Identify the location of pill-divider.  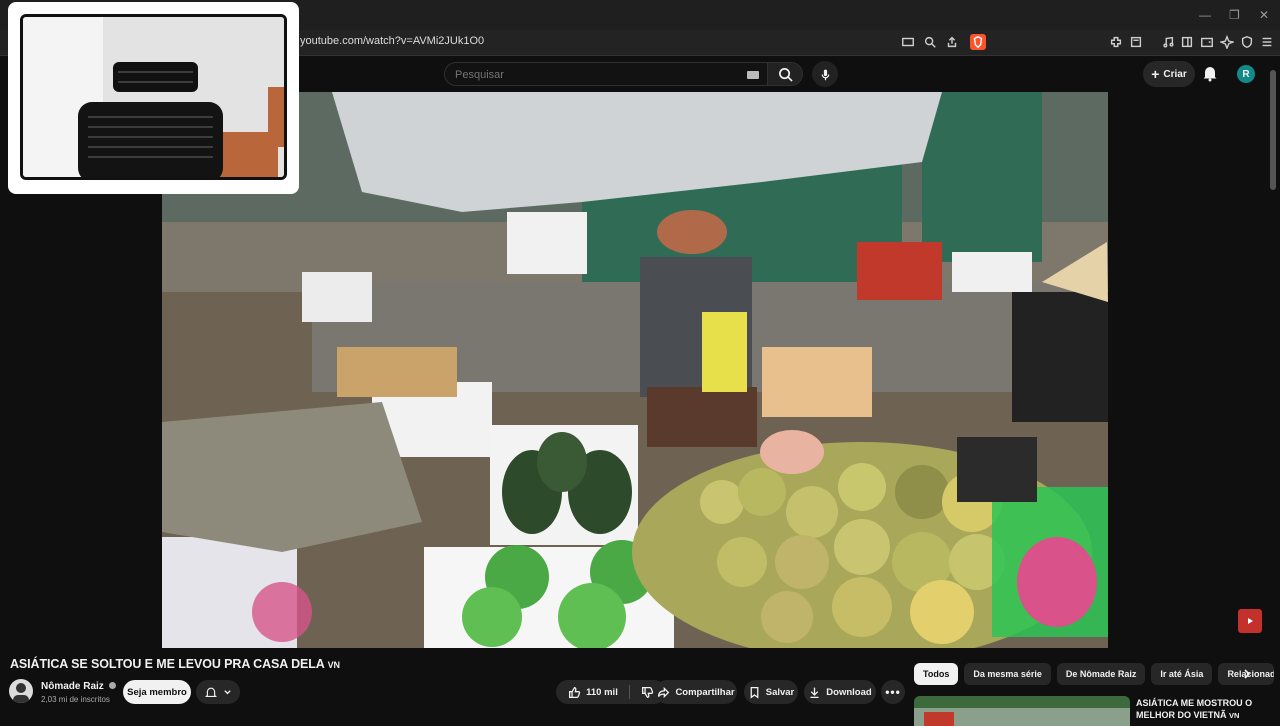
(629, 692).